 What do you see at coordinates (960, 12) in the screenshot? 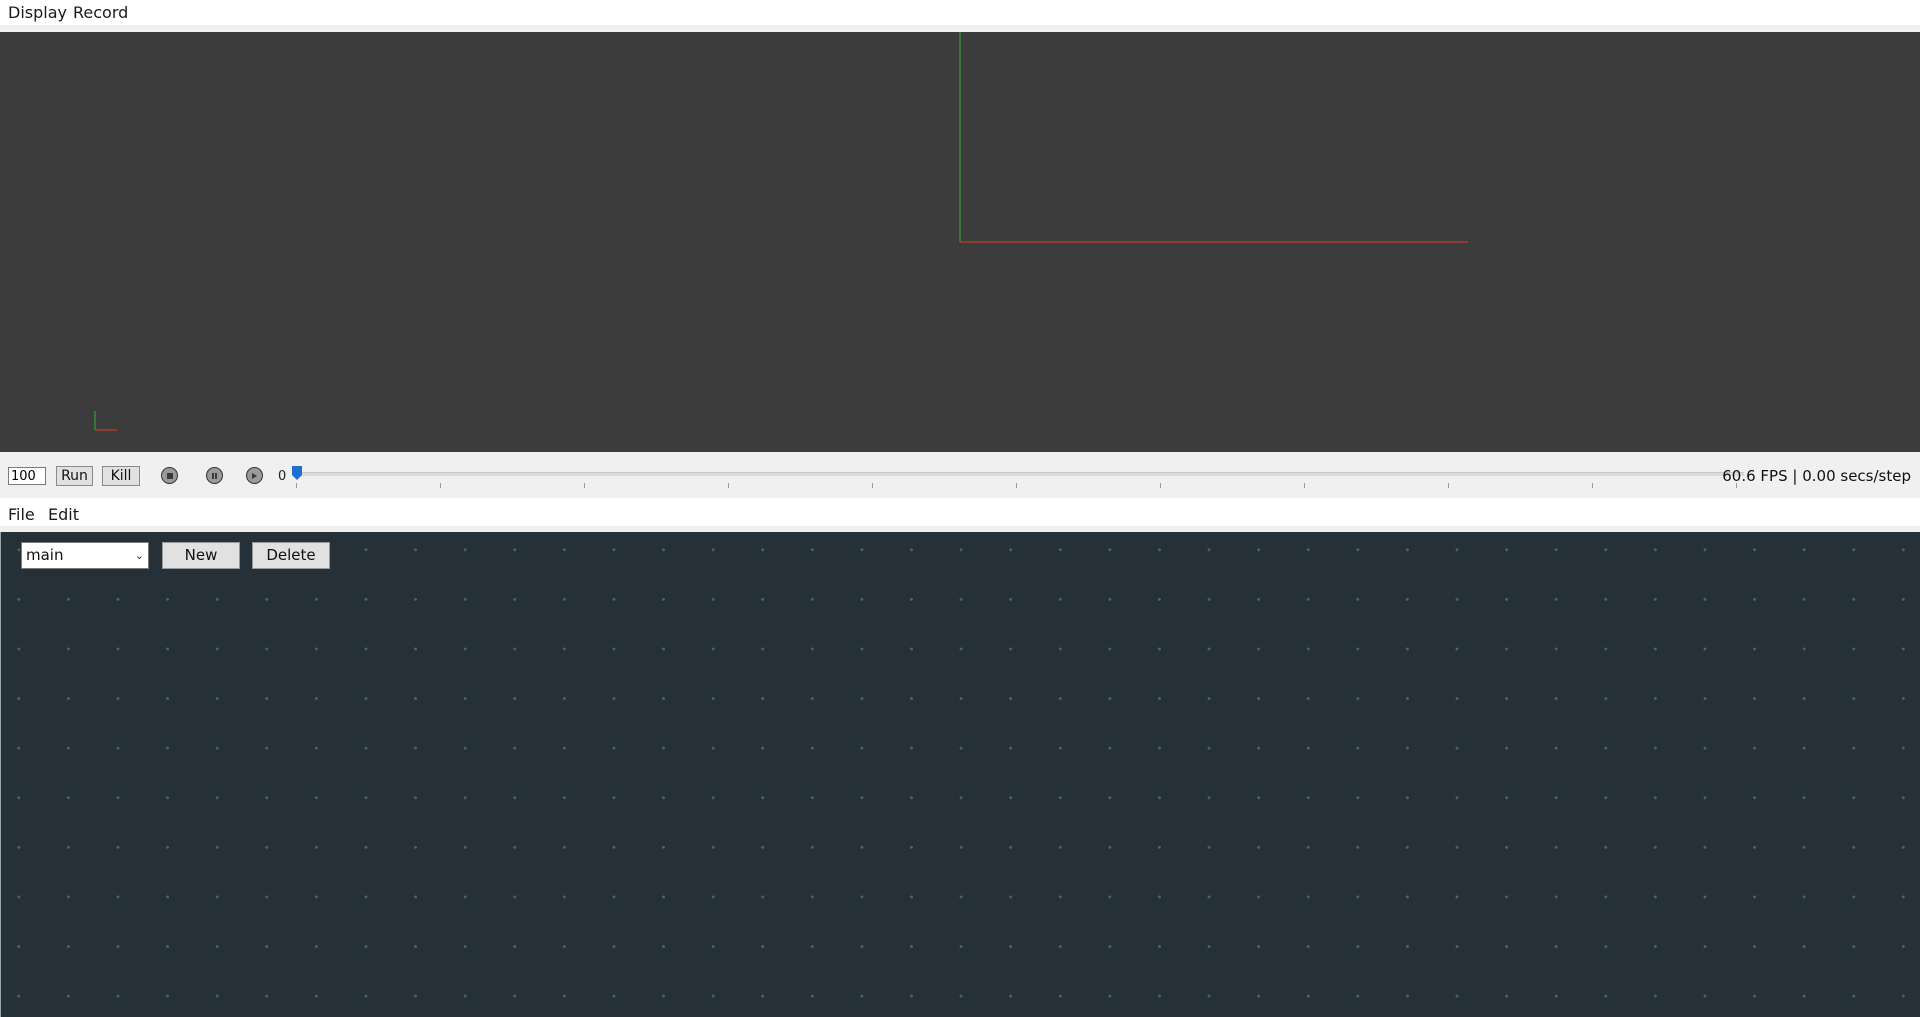
I see `viewer-menubar: Display Record` at bounding box center [960, 12].